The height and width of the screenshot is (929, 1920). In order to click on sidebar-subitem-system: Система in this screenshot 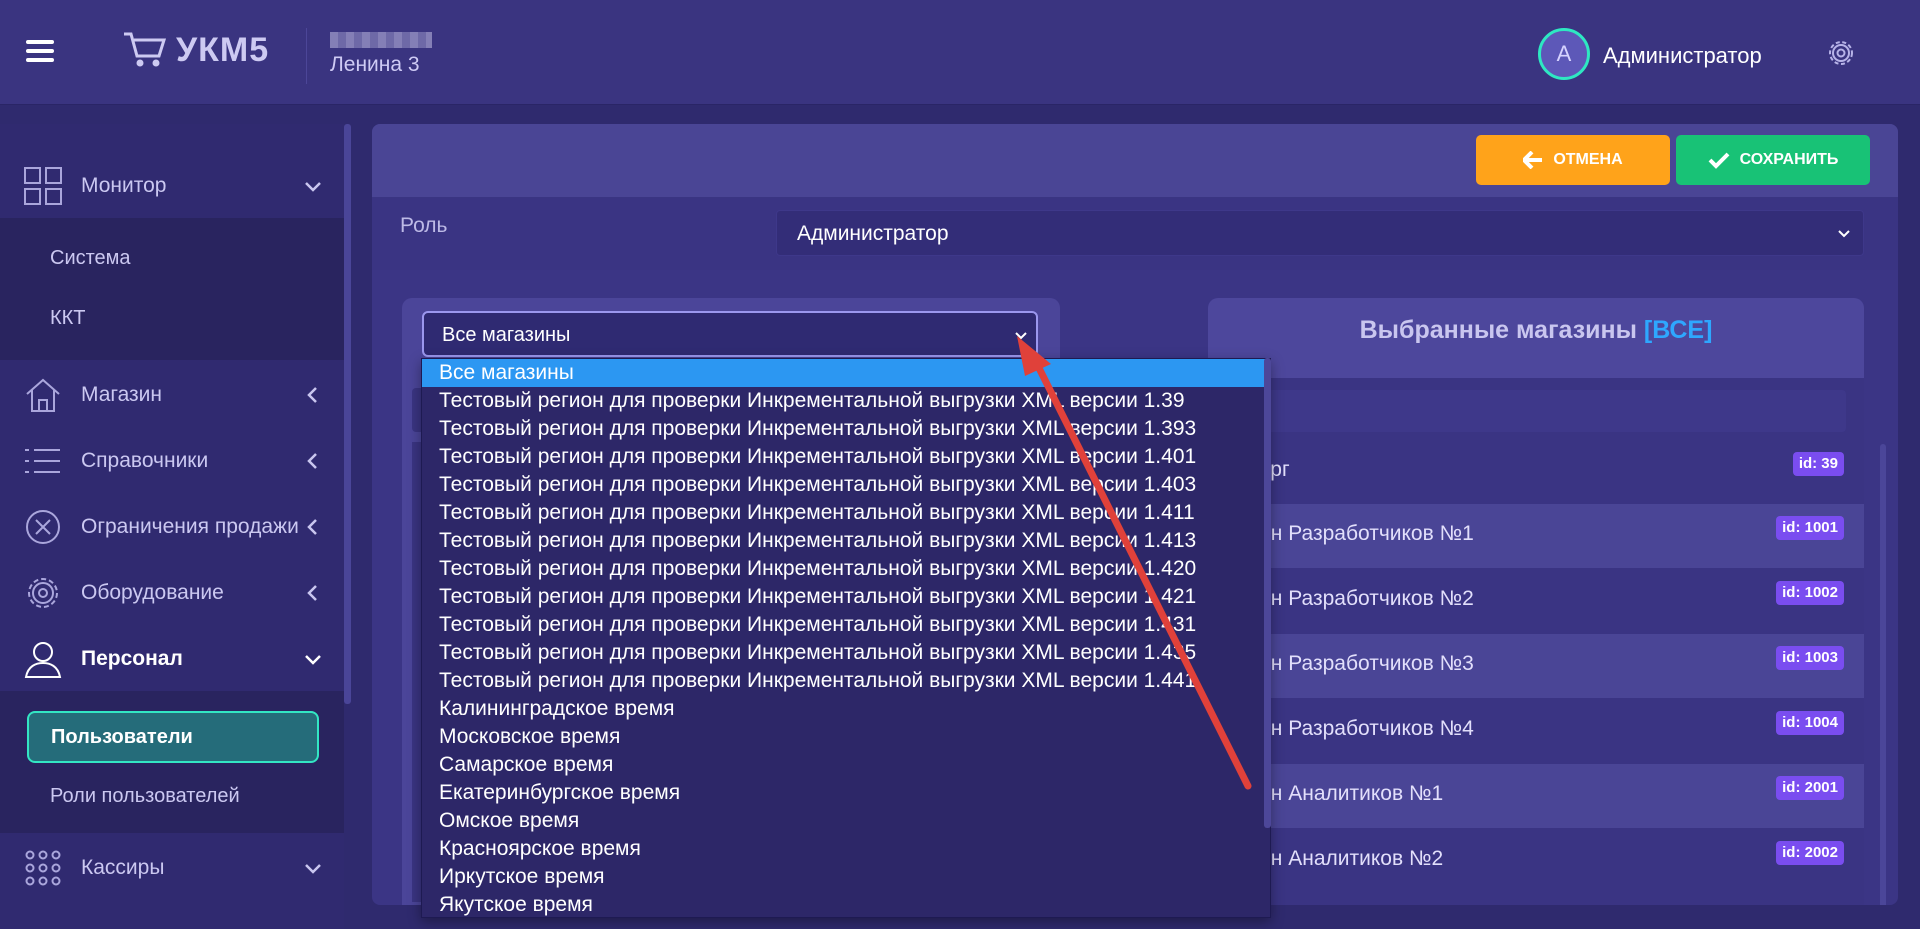, I will do `click(90, 258)`.